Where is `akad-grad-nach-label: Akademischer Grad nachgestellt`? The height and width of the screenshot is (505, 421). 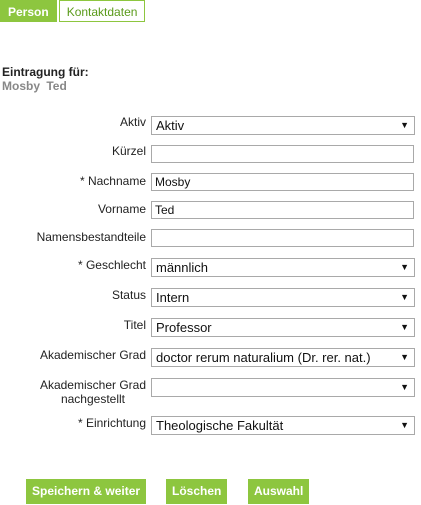 akad-grad-nach-label: Akademischer Grad nachgestellt is located at coordinates (93, 392).